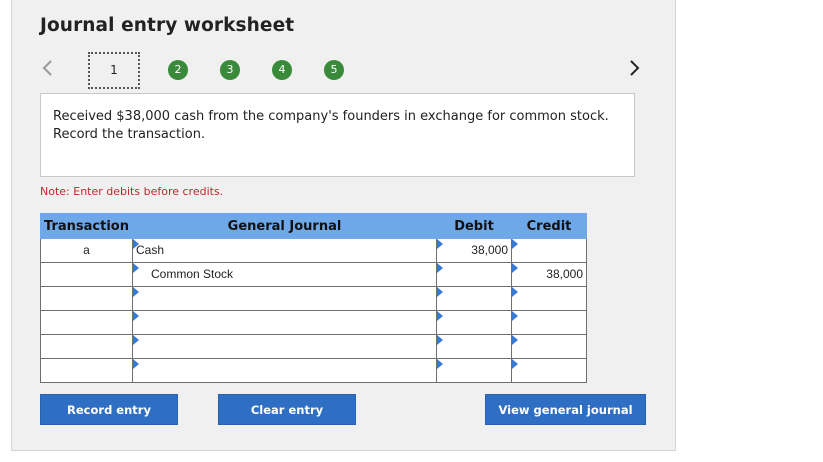  I want to click on view-general-journal-button: View general journal, so click(565, 409).